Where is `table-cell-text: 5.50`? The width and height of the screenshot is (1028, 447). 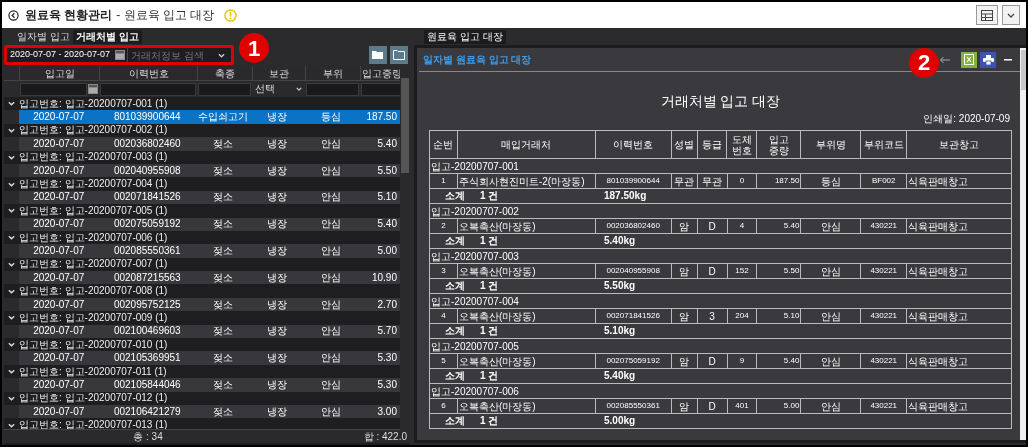
table-cell-text: 5.50 is located at coordinates (387, 170).